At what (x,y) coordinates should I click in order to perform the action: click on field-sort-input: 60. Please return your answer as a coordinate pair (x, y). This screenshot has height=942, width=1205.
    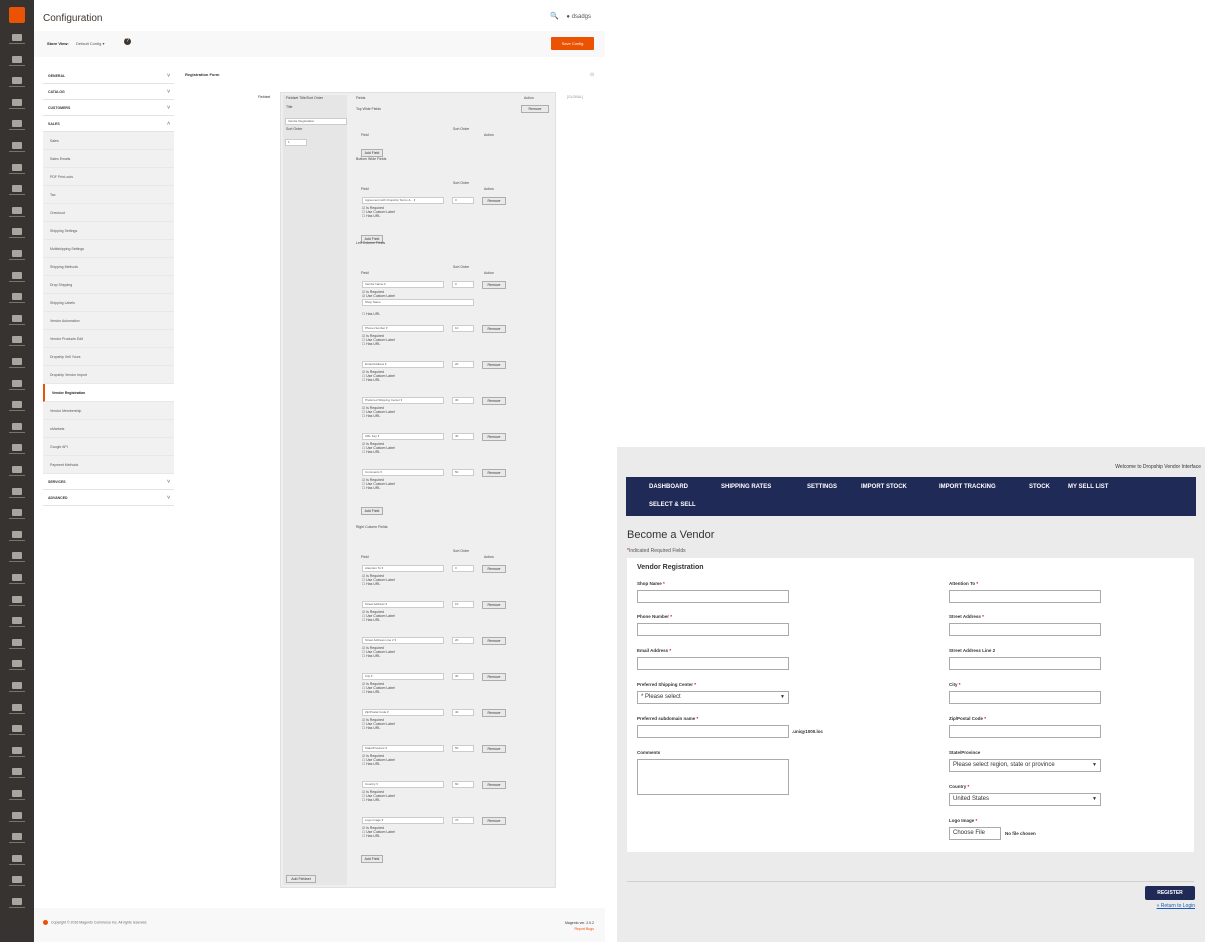
    Looking at the image, I should click on (463, 784).